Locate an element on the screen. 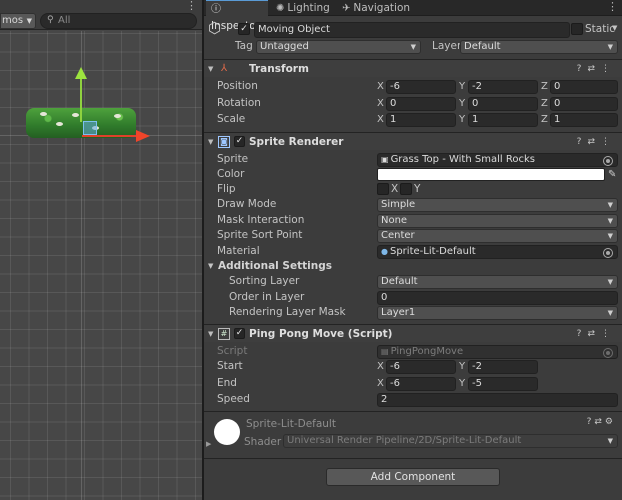  eyedropper-icon: ✎ is located at coordinates (612, 174).